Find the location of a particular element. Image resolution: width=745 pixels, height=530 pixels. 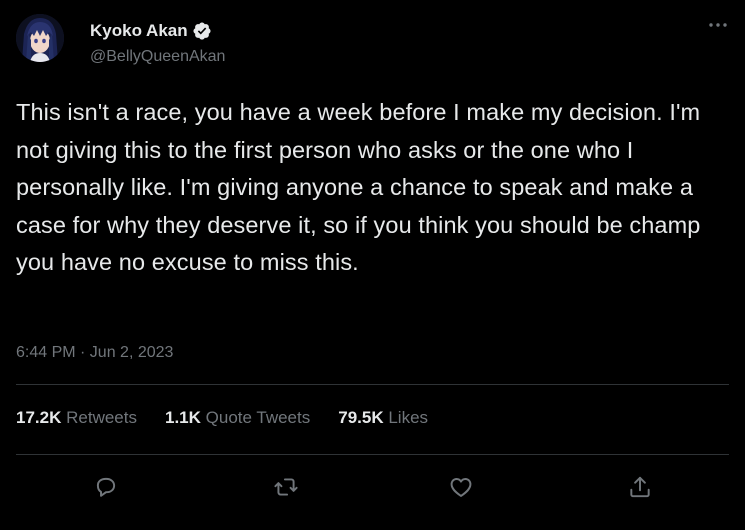

retweets-stat: 17.2K Retweets is located at coordinates (76, 418).